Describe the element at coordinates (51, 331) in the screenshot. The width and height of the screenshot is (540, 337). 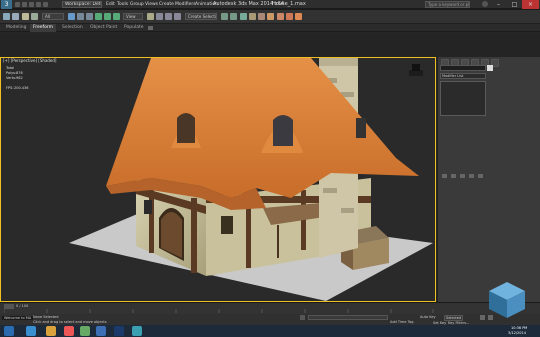
I see `explorer-icon` at that location.